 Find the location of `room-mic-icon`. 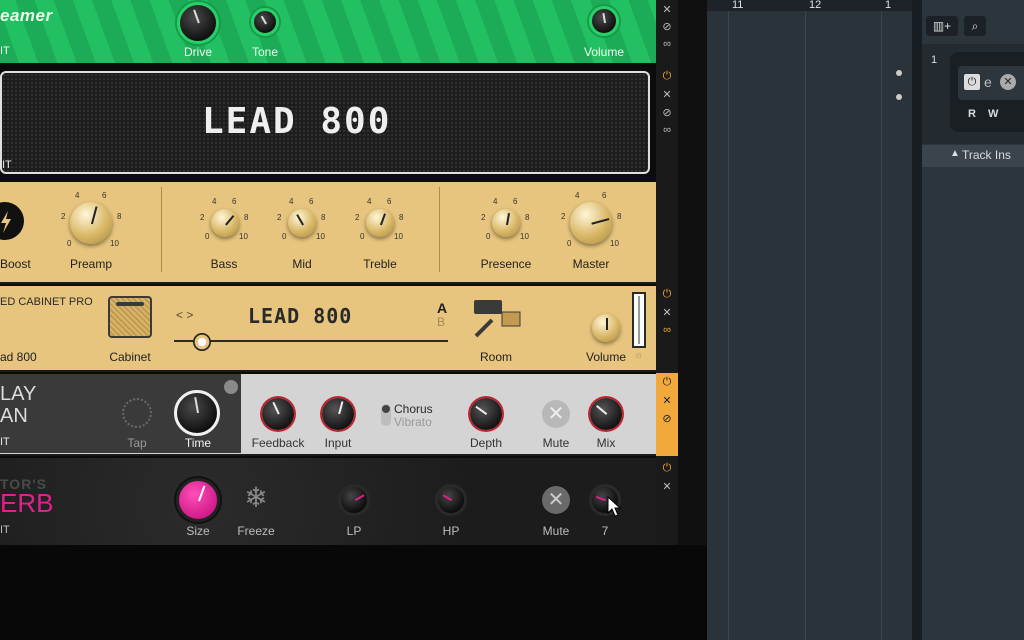

room-mic-icon is located at coordinates (498, 319).